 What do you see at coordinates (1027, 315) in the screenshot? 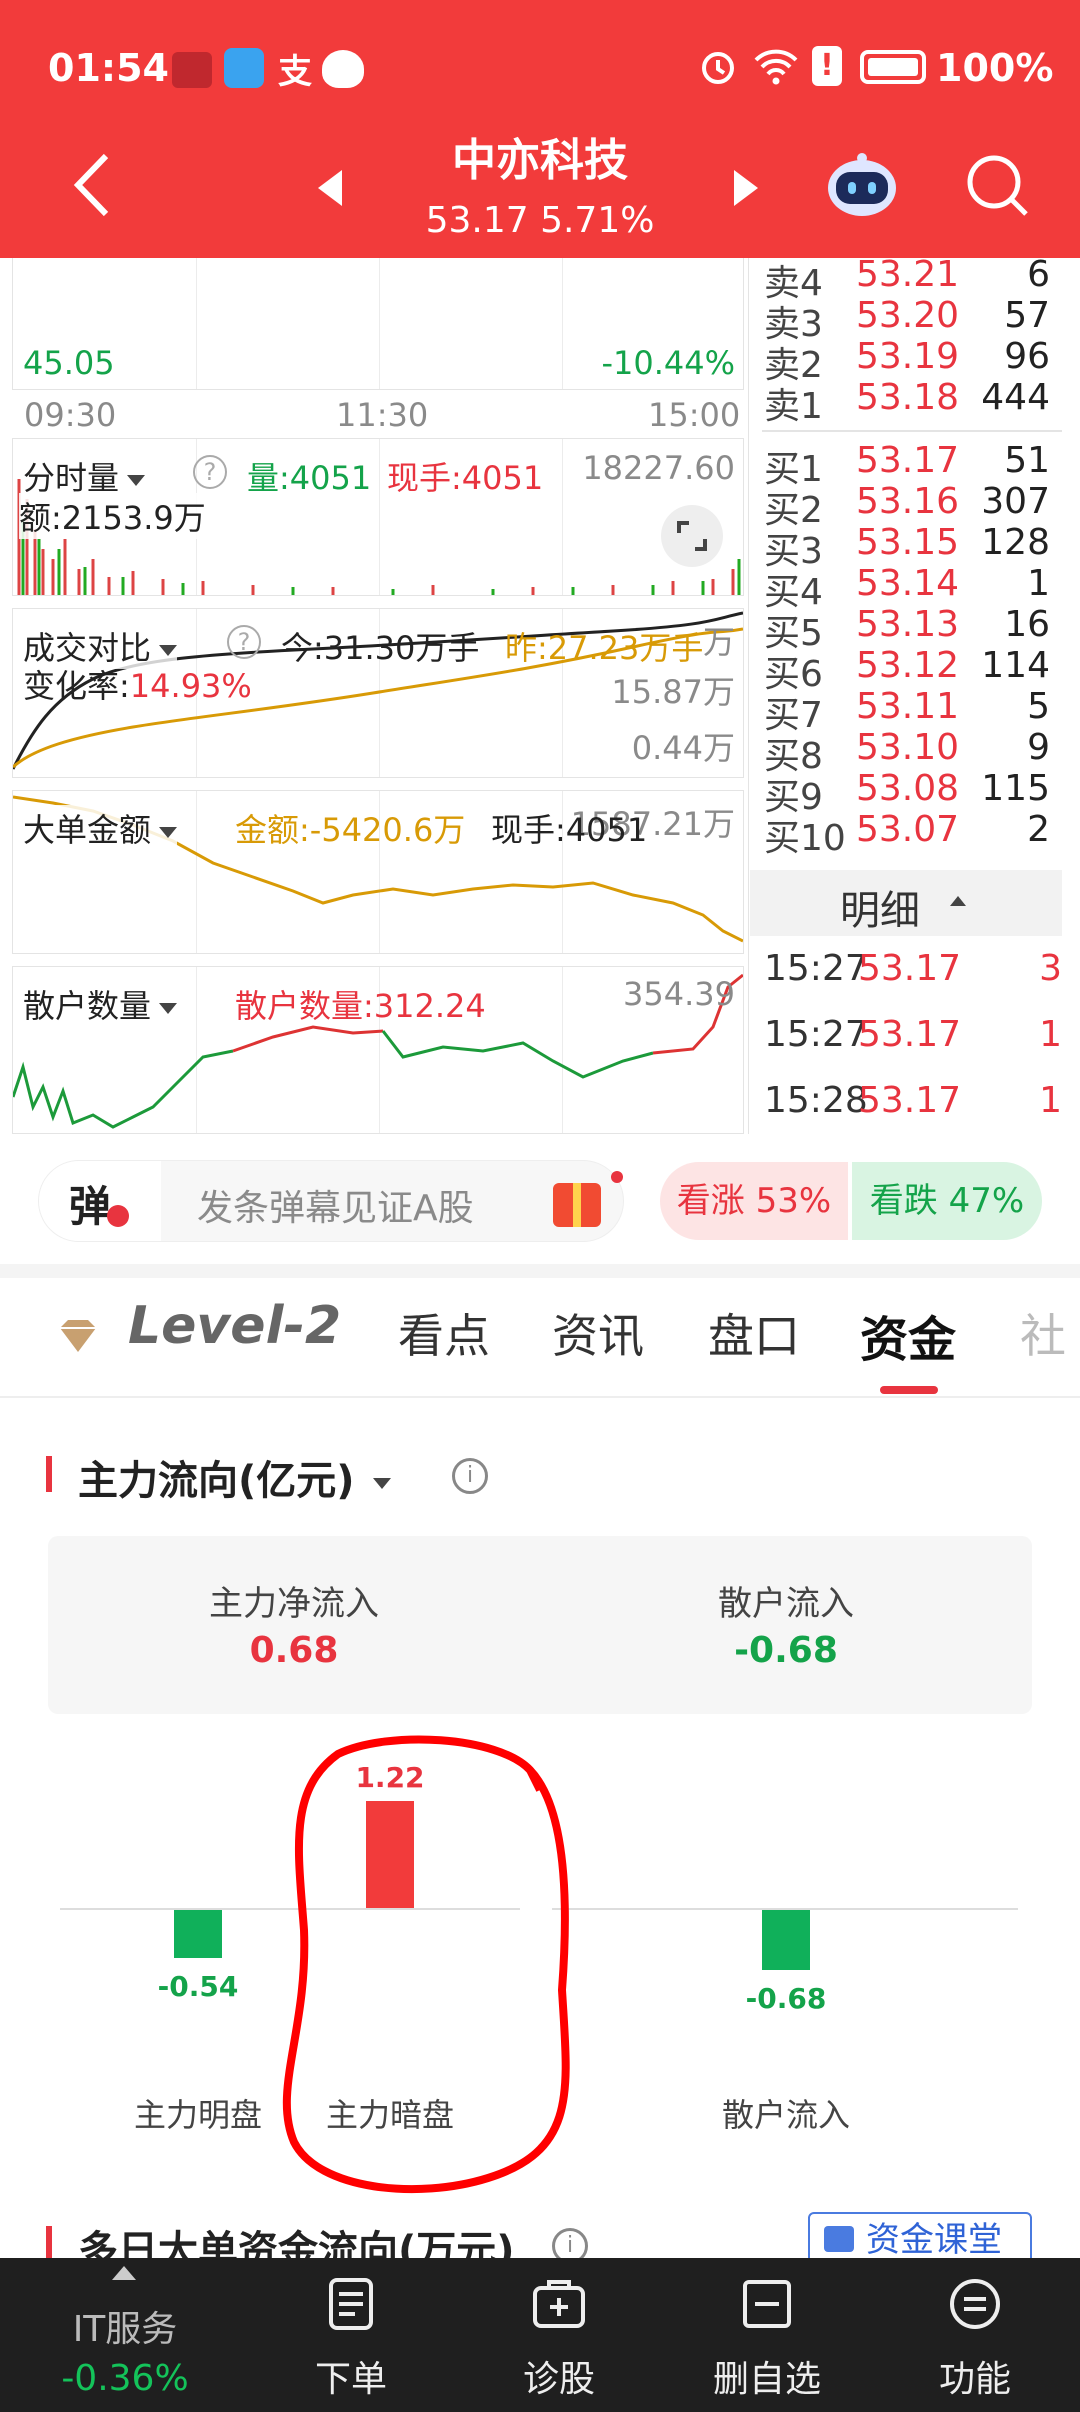
I see `ask-volume: 57` at bounding box center [1027, 315].